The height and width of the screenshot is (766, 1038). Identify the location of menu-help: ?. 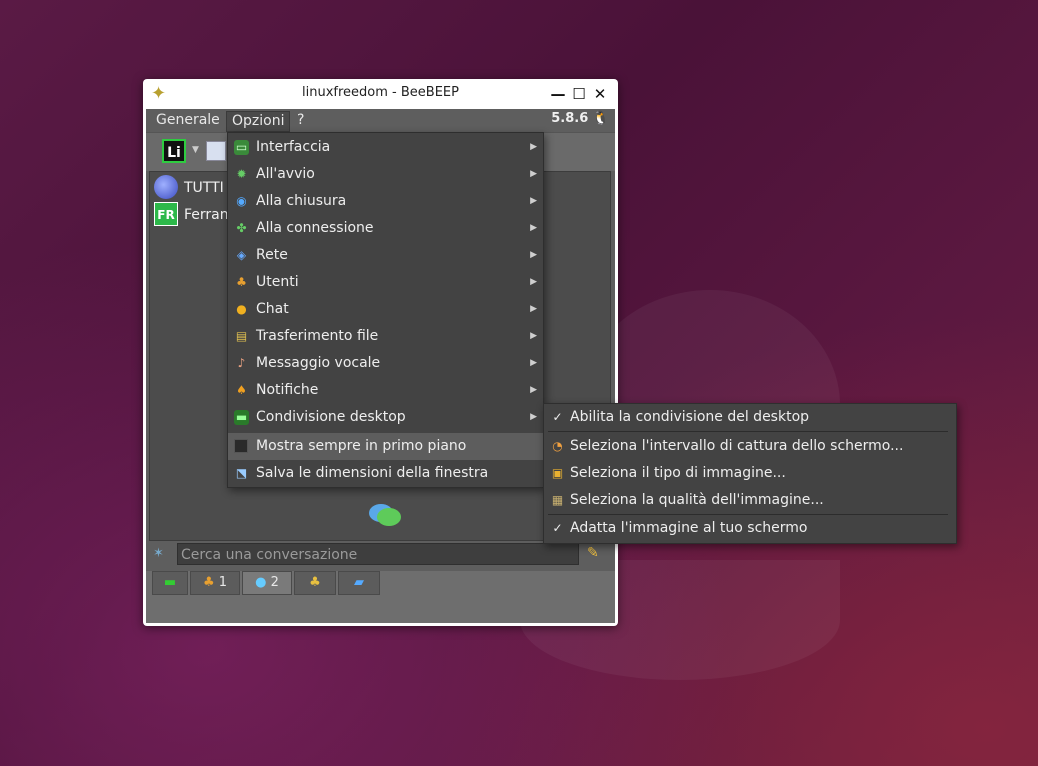
(300, 120).